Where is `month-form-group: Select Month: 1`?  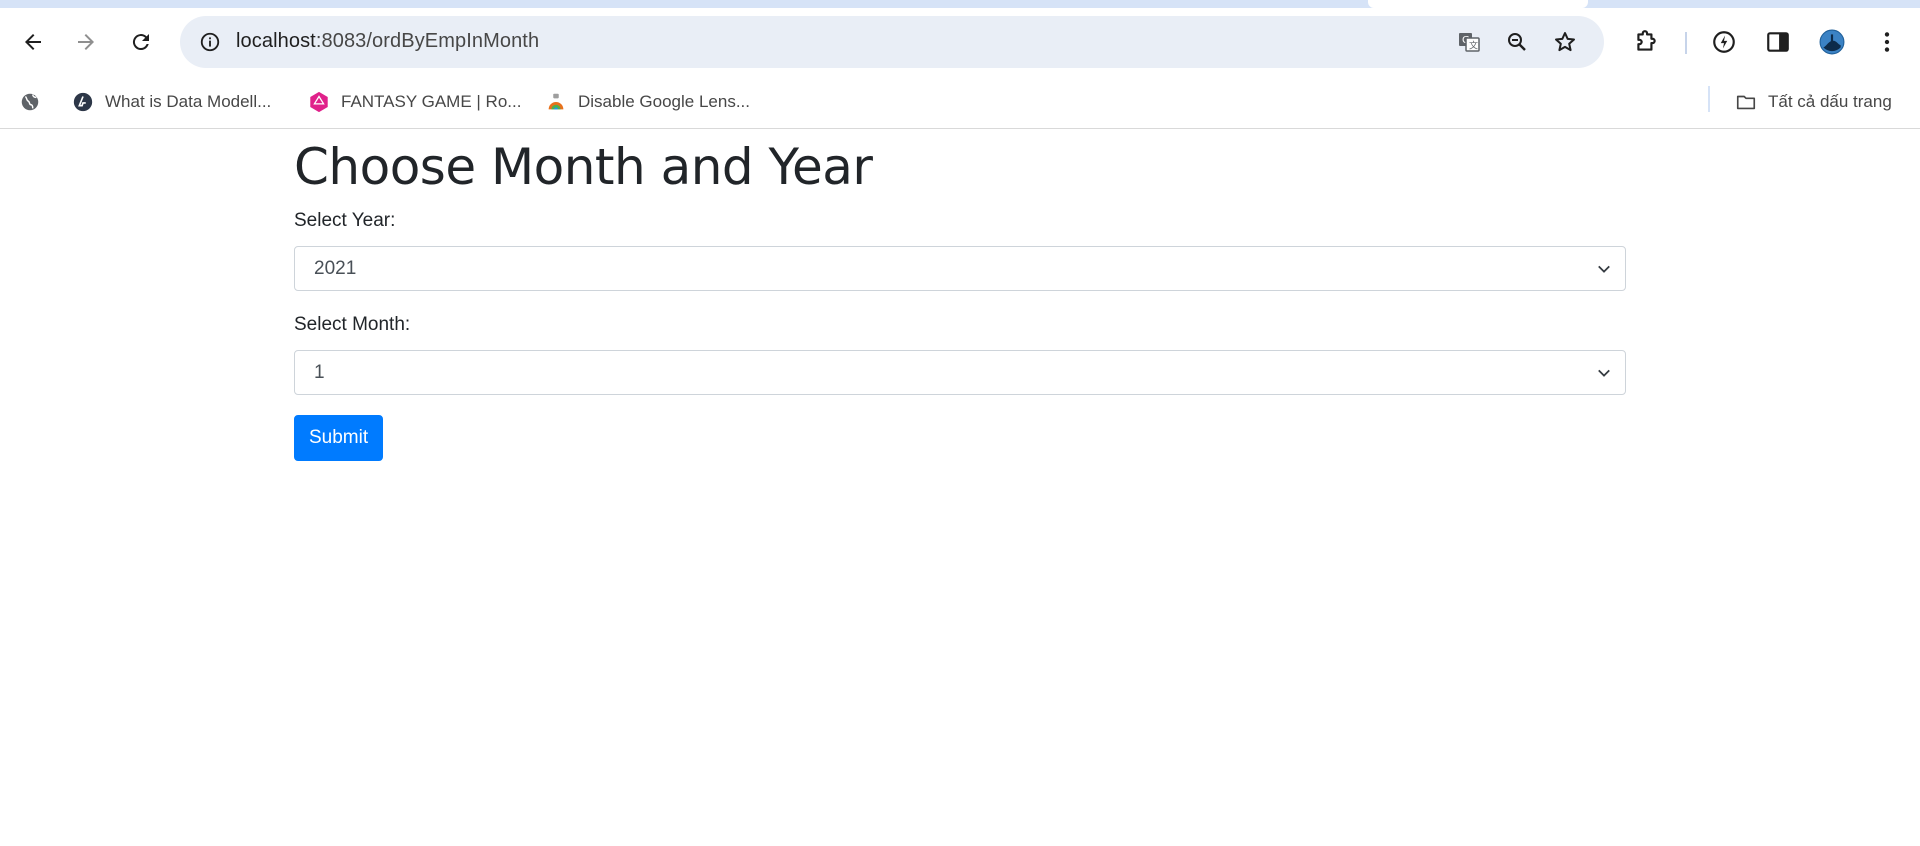 month-form-group: Select Month: 1 is located at coordinates (960, 354).